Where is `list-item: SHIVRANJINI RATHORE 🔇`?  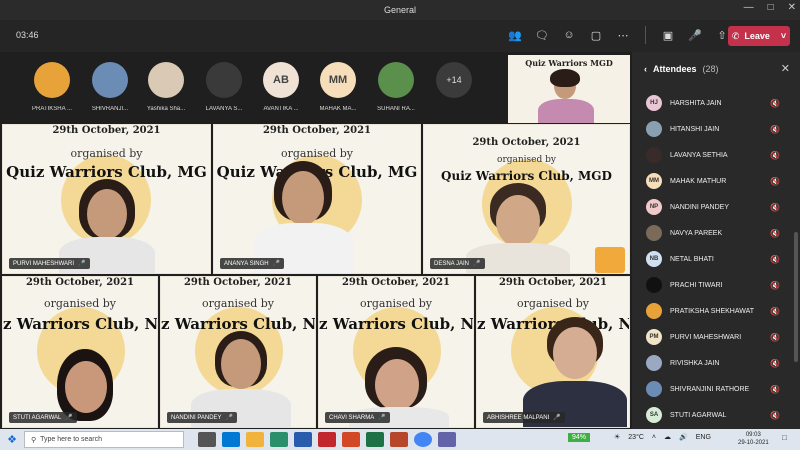 list-item: SHIVRANJINI RATHORE 🔇 is located at coordinates (716, 389).